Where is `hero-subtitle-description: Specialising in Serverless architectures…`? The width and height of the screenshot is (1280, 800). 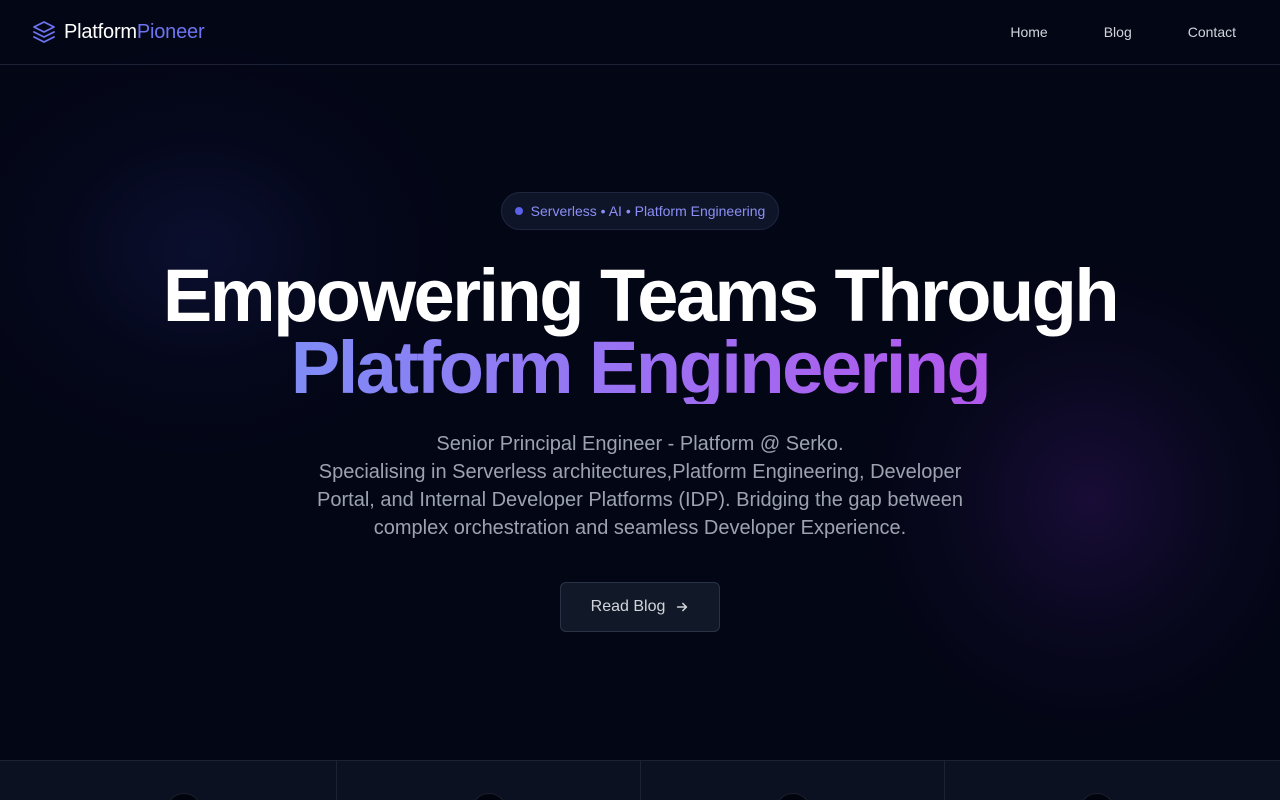
hero-subtitle-description: Specialising in Serverless architectures… is located at coordinates (640, 500).